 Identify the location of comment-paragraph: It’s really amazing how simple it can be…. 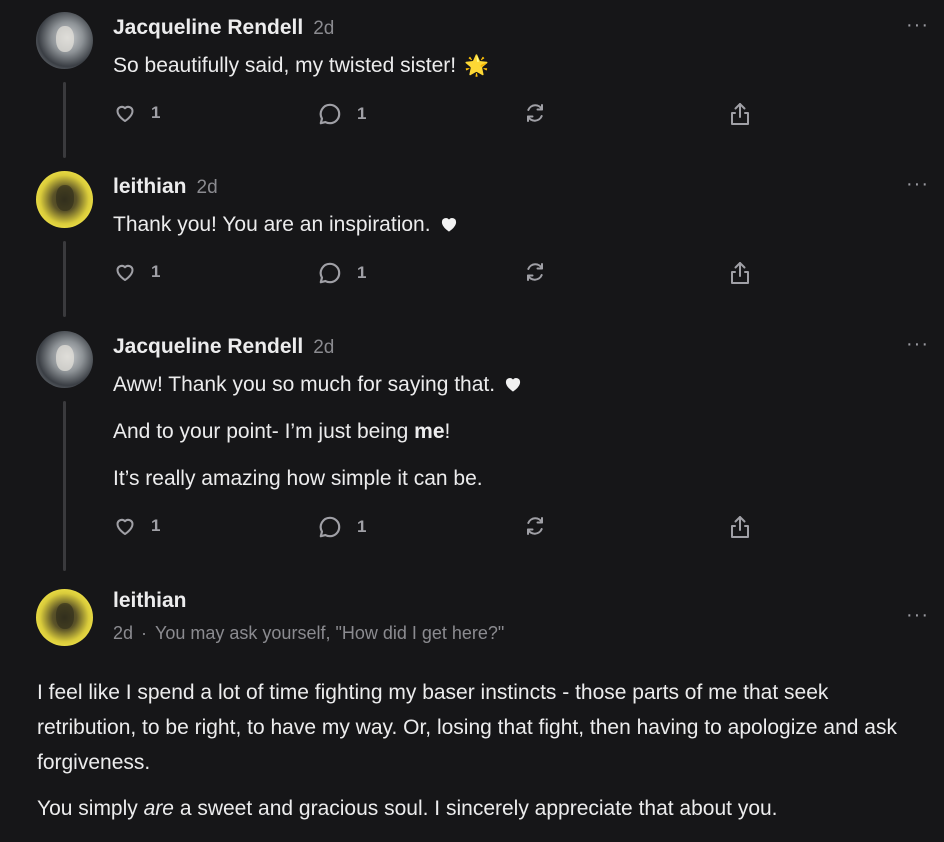
(318, 479).